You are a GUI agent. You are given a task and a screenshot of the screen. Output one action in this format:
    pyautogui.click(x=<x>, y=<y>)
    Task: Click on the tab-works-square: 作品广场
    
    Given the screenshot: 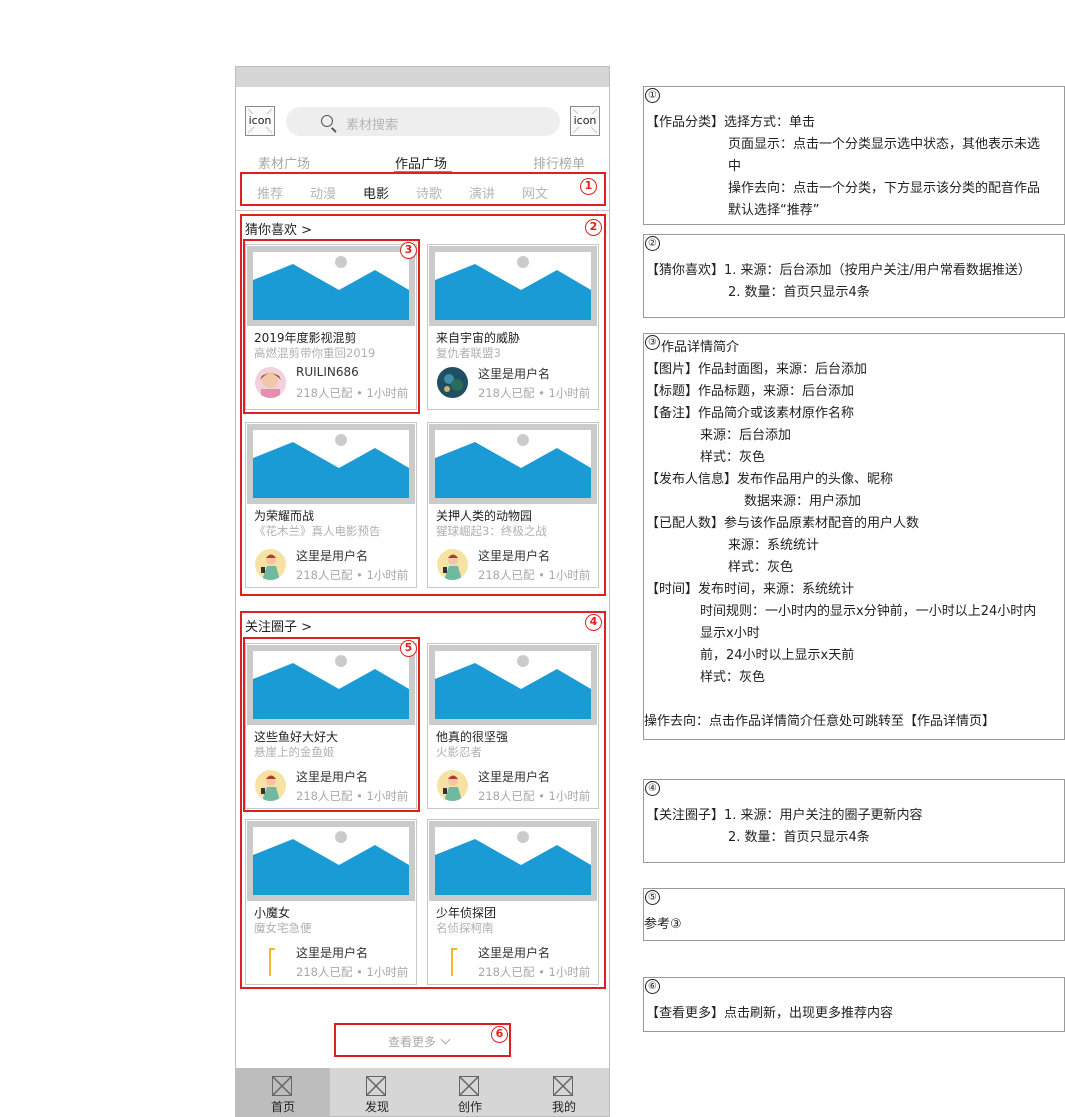 What is the action you would take?
    pyautogui.click(x=421, y=162)
    